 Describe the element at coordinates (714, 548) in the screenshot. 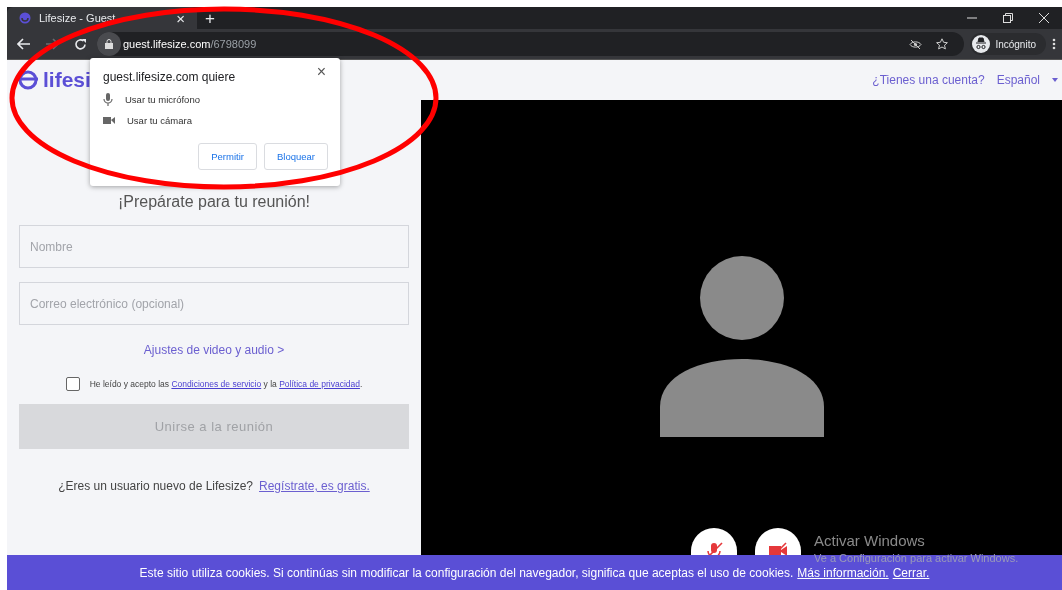

I see `microphone-muted-icon` at that location.